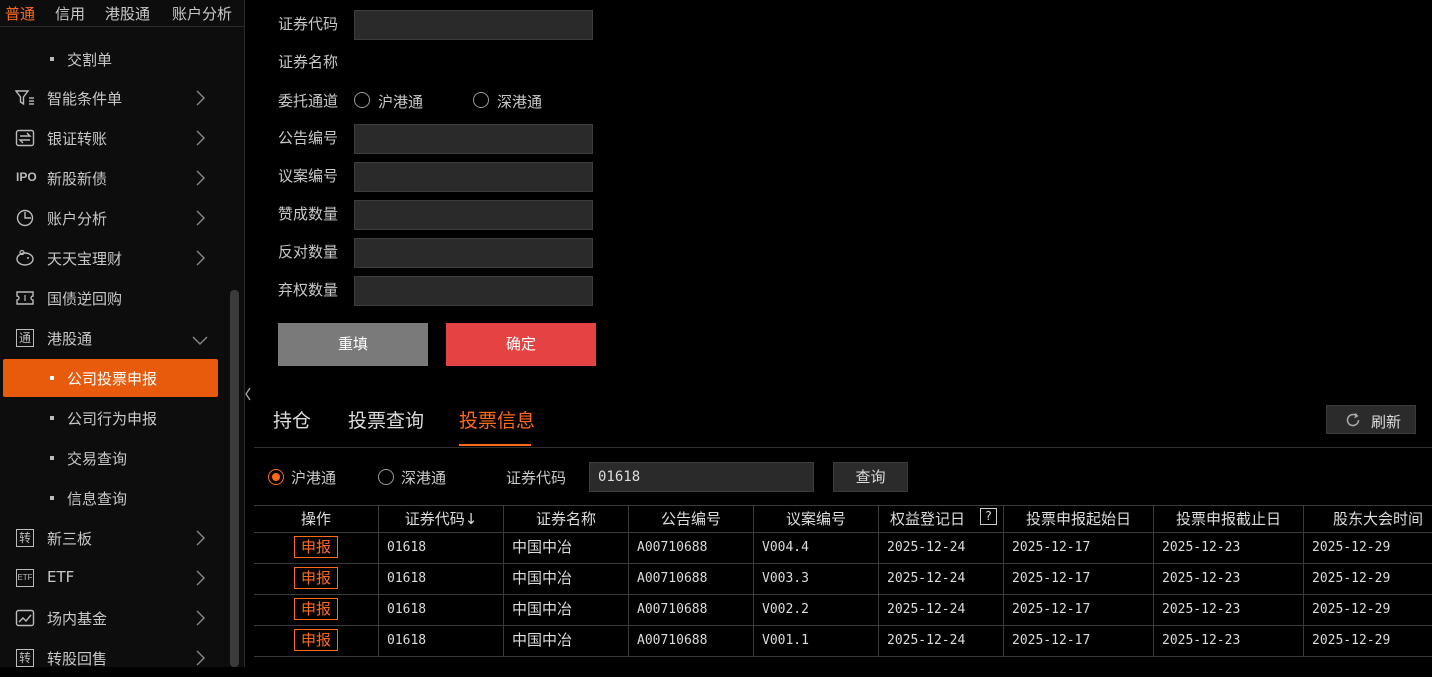 The height and width of the screenshot is (677, 1432). Describe the element at coordinates (114, 218) in the screenshot. I see `sidebar-item-account-analysis: 账户分析` at that location.